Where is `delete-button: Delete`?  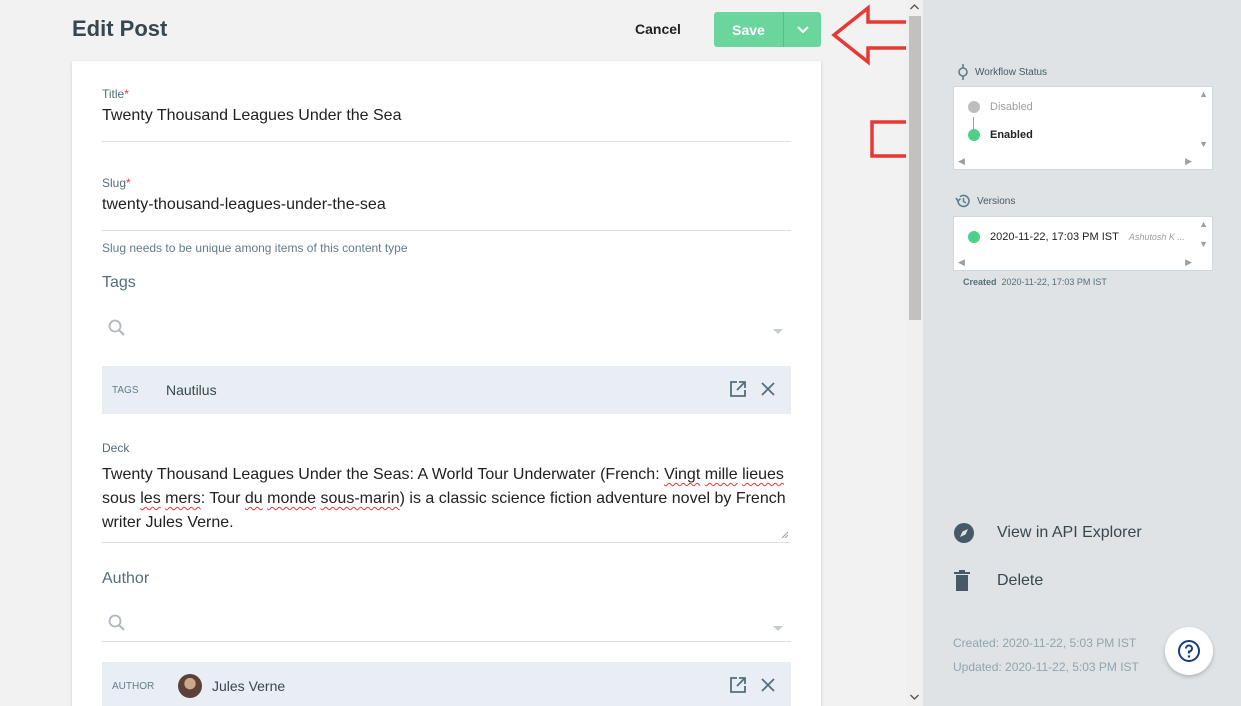
delete-button: Delete is located at coordinates (998, 581).